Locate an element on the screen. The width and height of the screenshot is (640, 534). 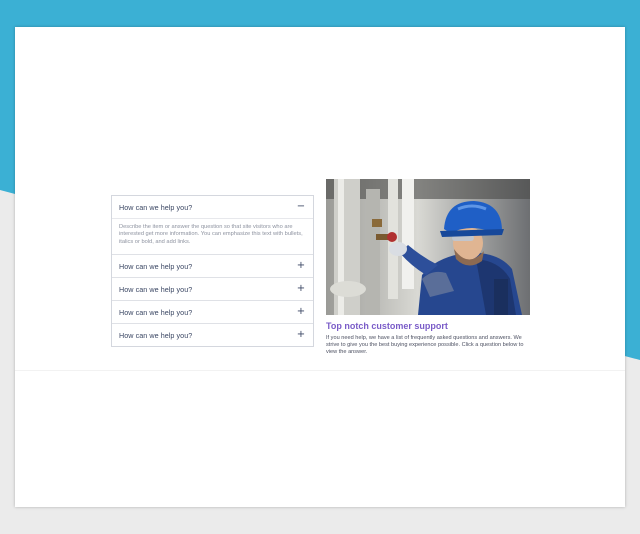
collapse-icon: − is located at coordinates (301, 207).